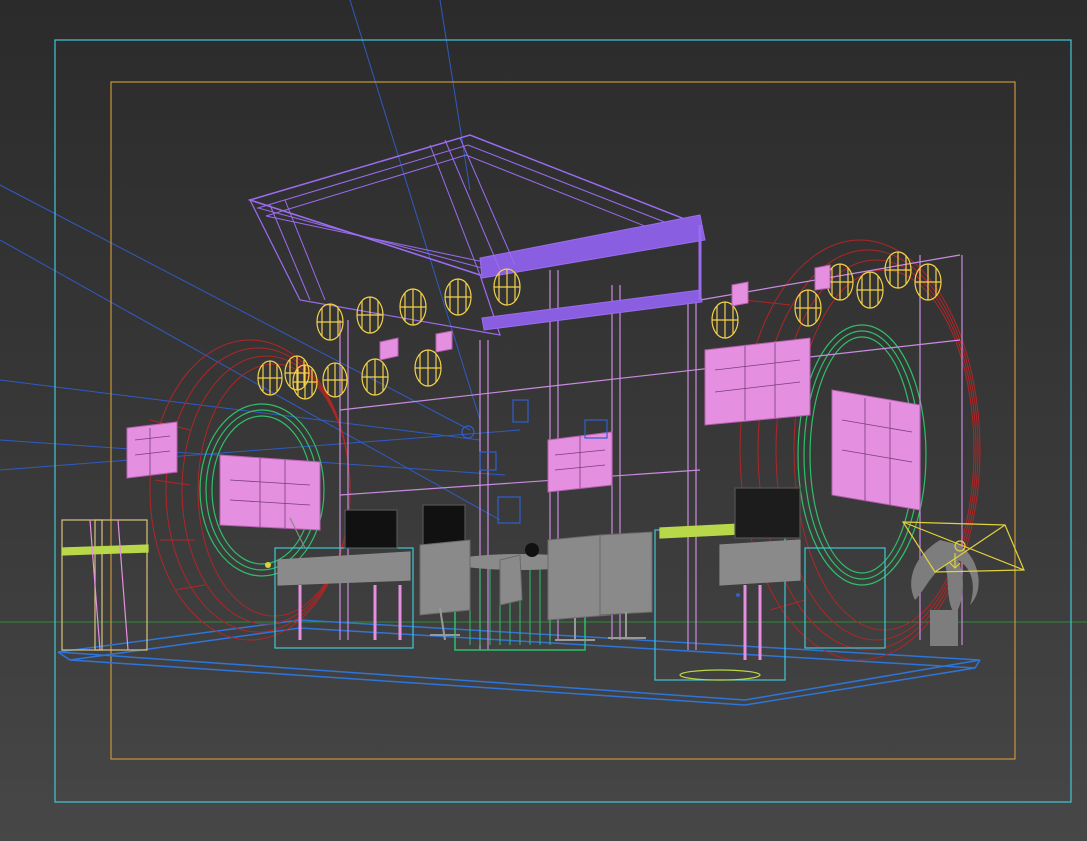 The width and height of the screenshot is (1087, 841). What do you see at coordinates (476, 235) in the screenshot?
I see `roof-truss` at bounding box center [476, 235].